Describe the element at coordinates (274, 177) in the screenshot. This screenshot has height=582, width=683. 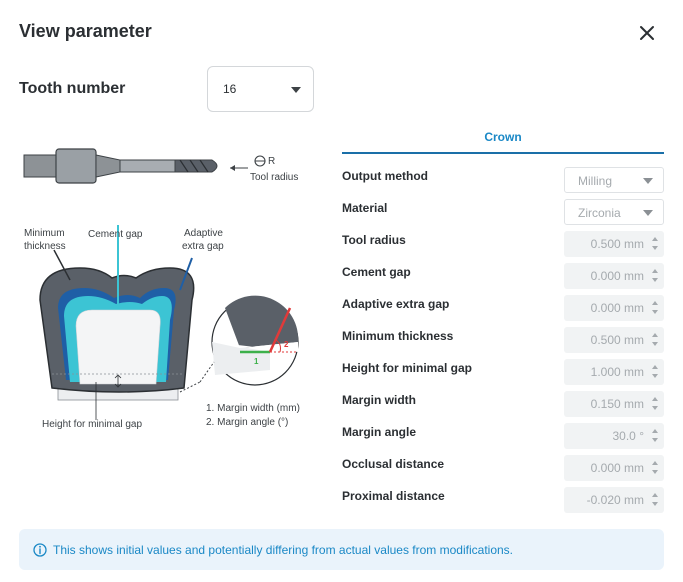
I see `tool-radius-caption: Tool radius` at that location.